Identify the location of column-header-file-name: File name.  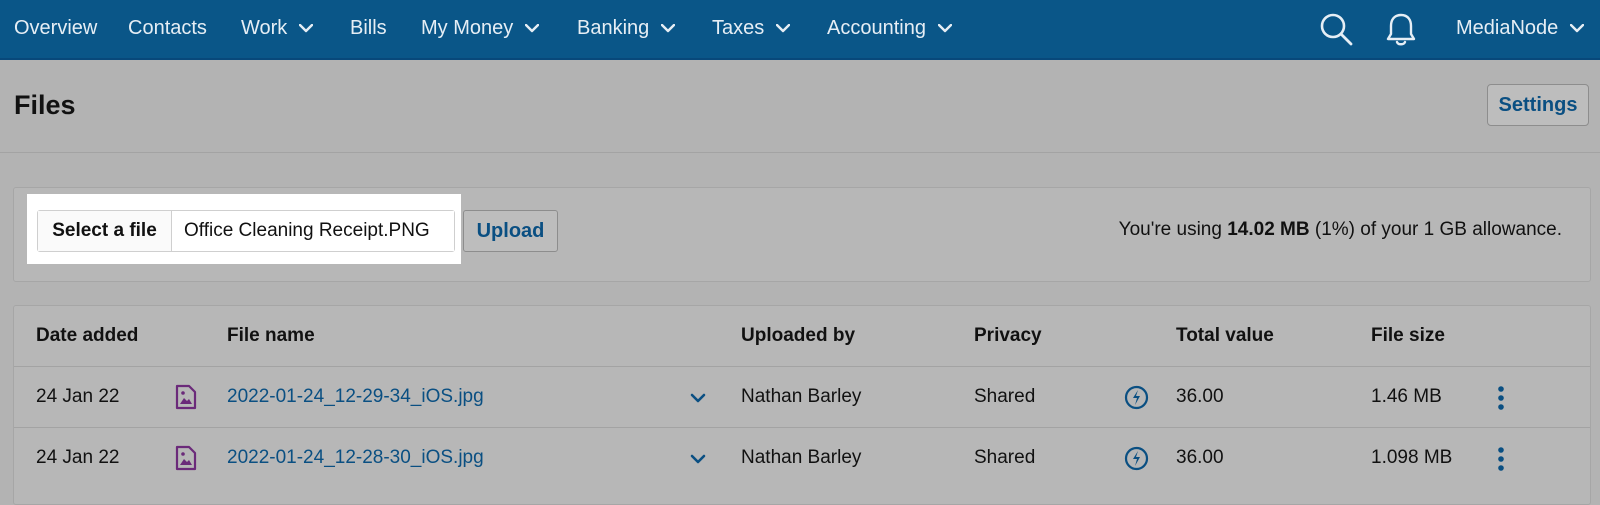
(271, 336).